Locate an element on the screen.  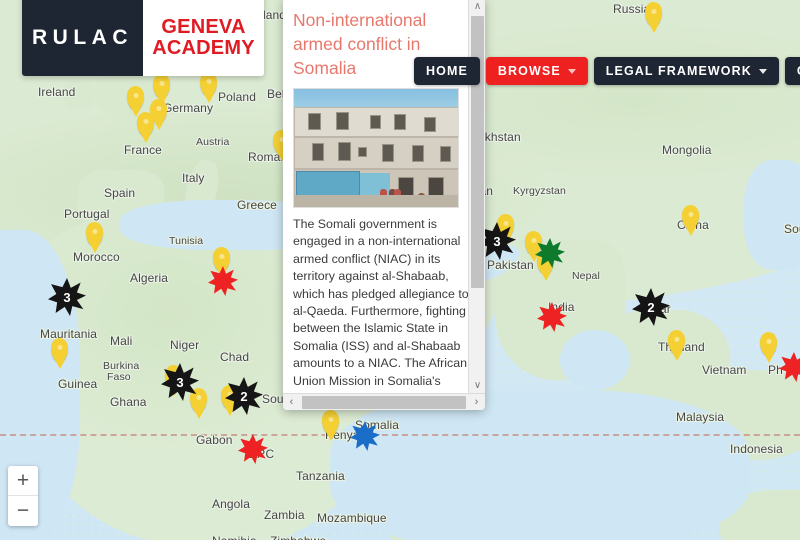
scroll-right-icon: › is located at coordinates (476, 402).